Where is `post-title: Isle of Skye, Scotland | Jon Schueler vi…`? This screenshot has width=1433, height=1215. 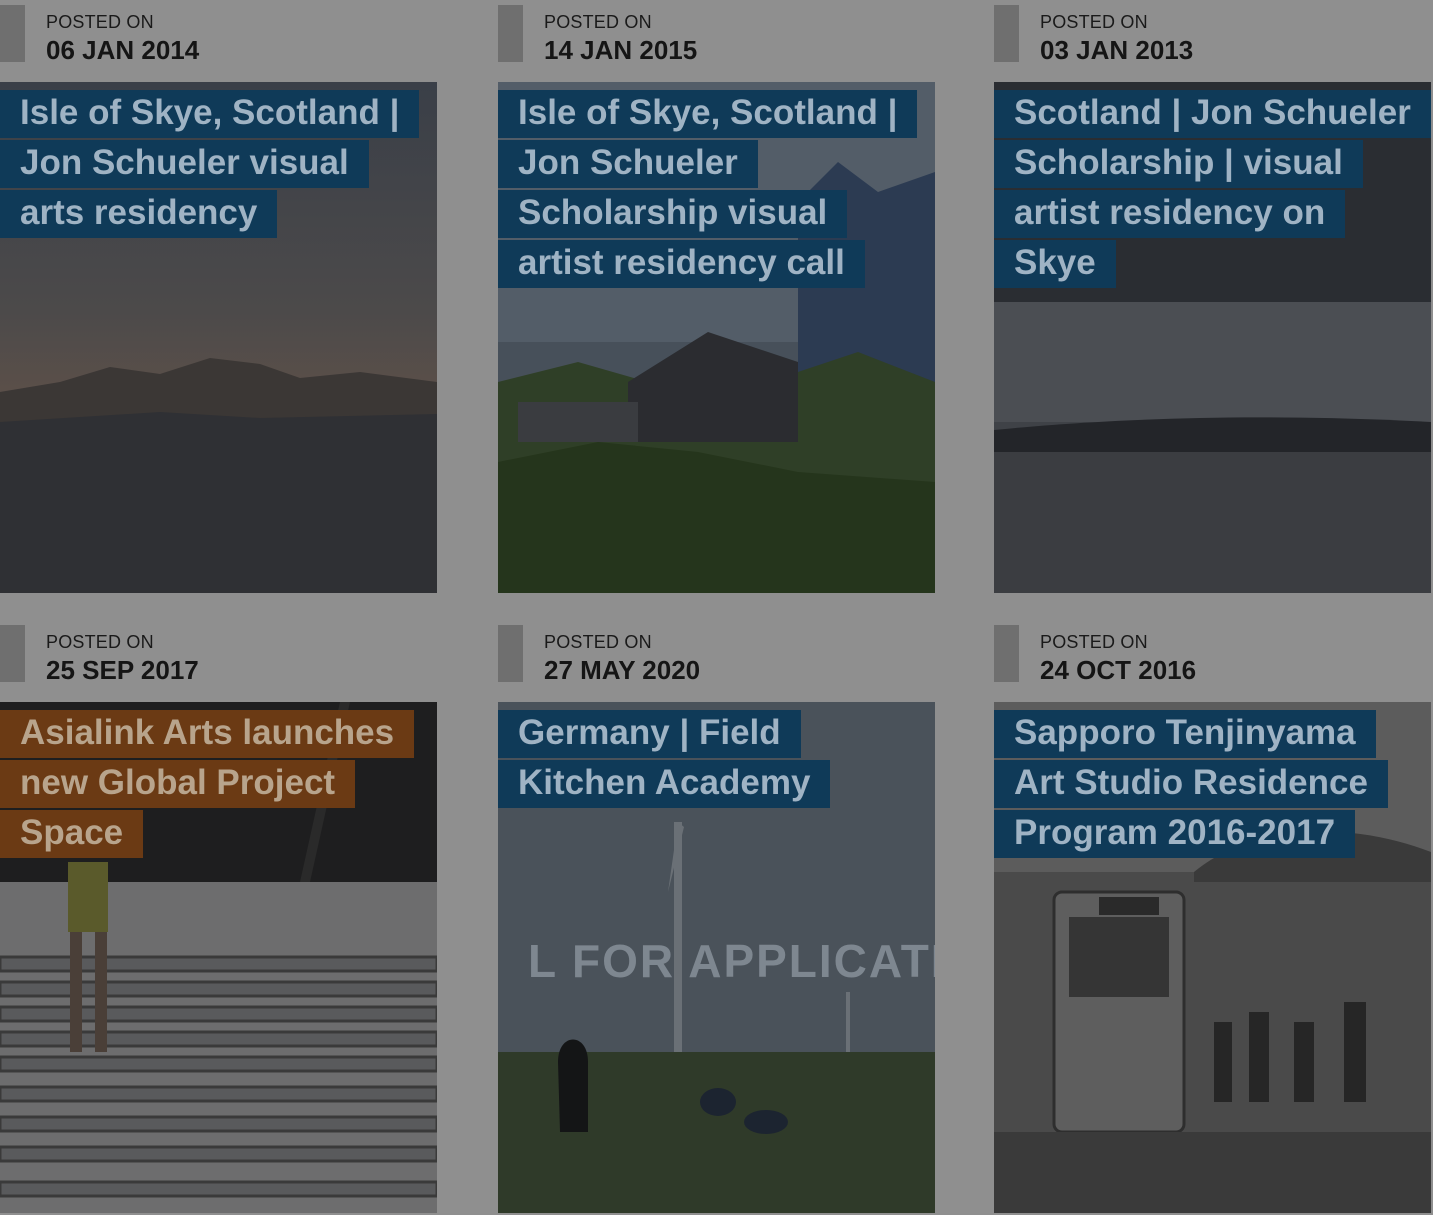 post-title: Isle of Skye, Scotland | Jon Schueler vi… is located at coordinates (210, 163).